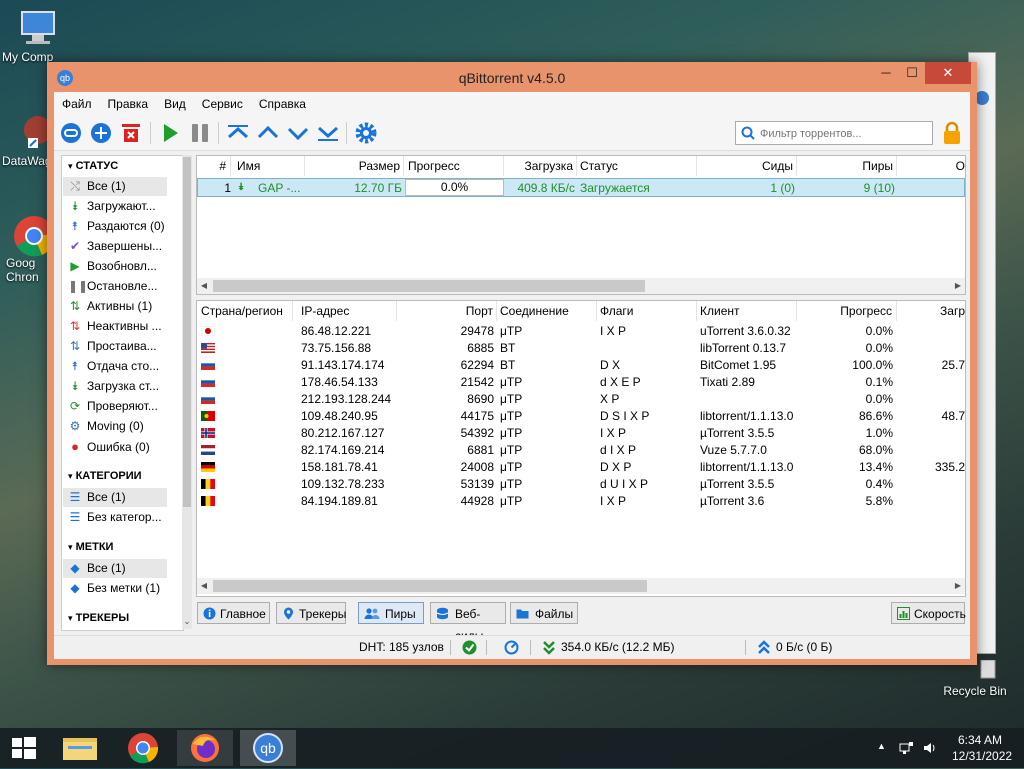 The image size is (1024, 769). What do you see at coordinates (205, 748) in the screenshot?
I see `taskbar-firefox` at bounding box center [205, 748].